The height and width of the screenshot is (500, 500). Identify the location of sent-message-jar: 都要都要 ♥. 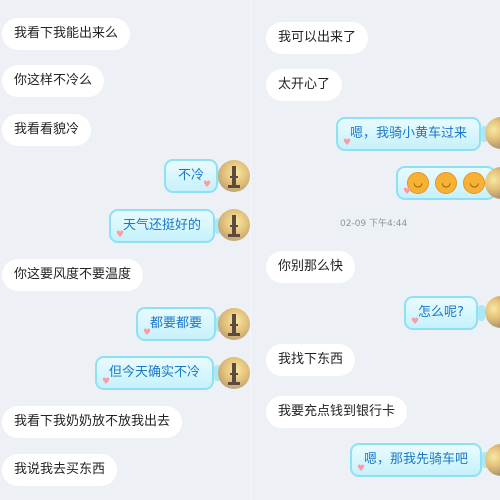
(180, 324).